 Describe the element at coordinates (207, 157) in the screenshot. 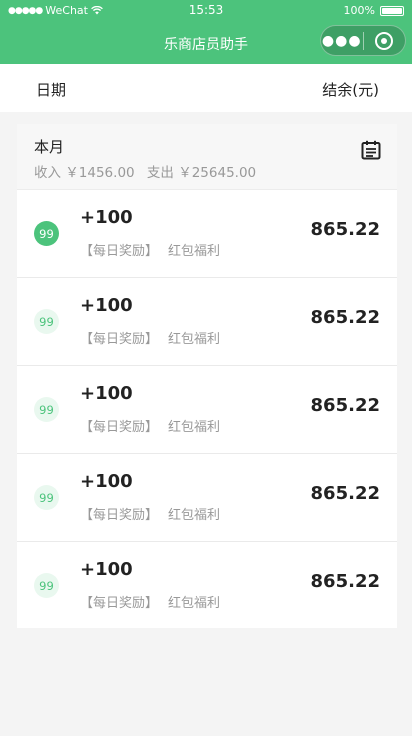

I see `month-summary: 本月 收入 ￥1456.00 支出 ￥25645.00` at that location.